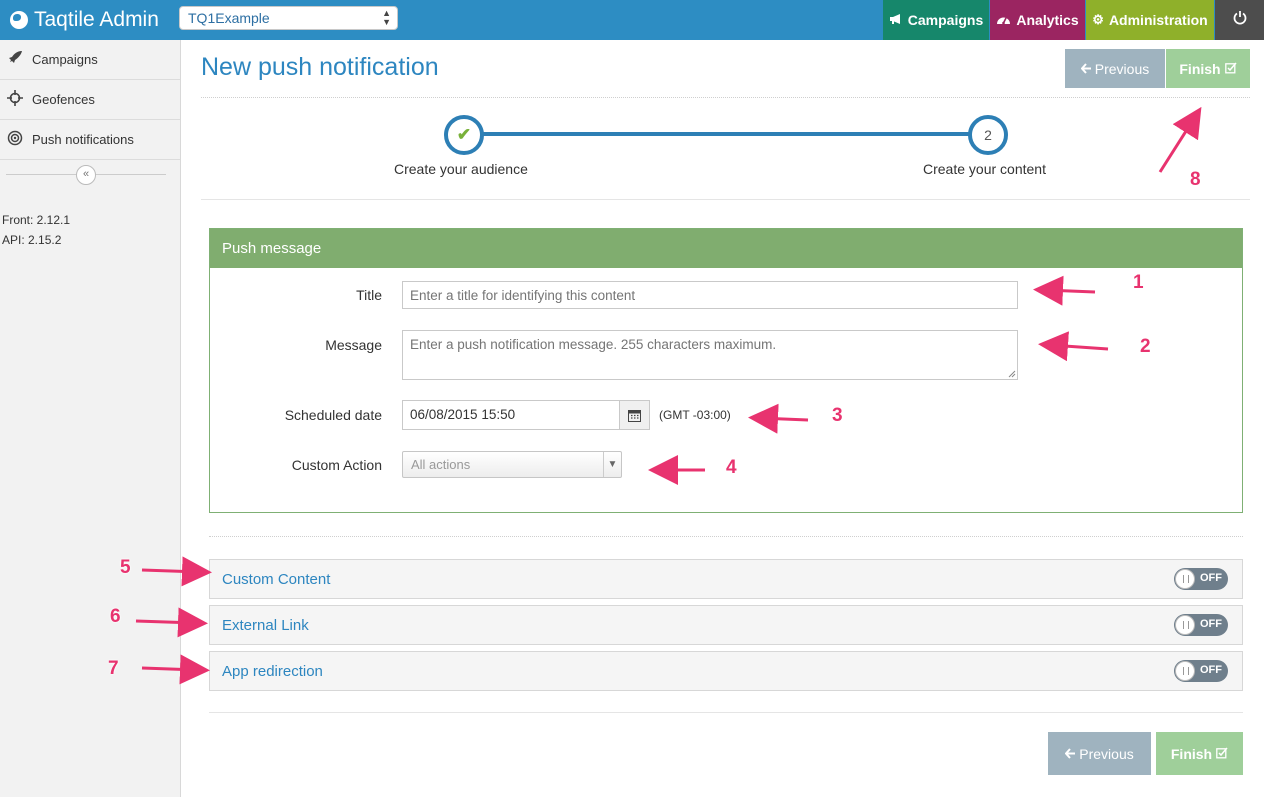  Describe the element at coordinates (15, 139) in the screenshot. I see `target-icon` at that location.